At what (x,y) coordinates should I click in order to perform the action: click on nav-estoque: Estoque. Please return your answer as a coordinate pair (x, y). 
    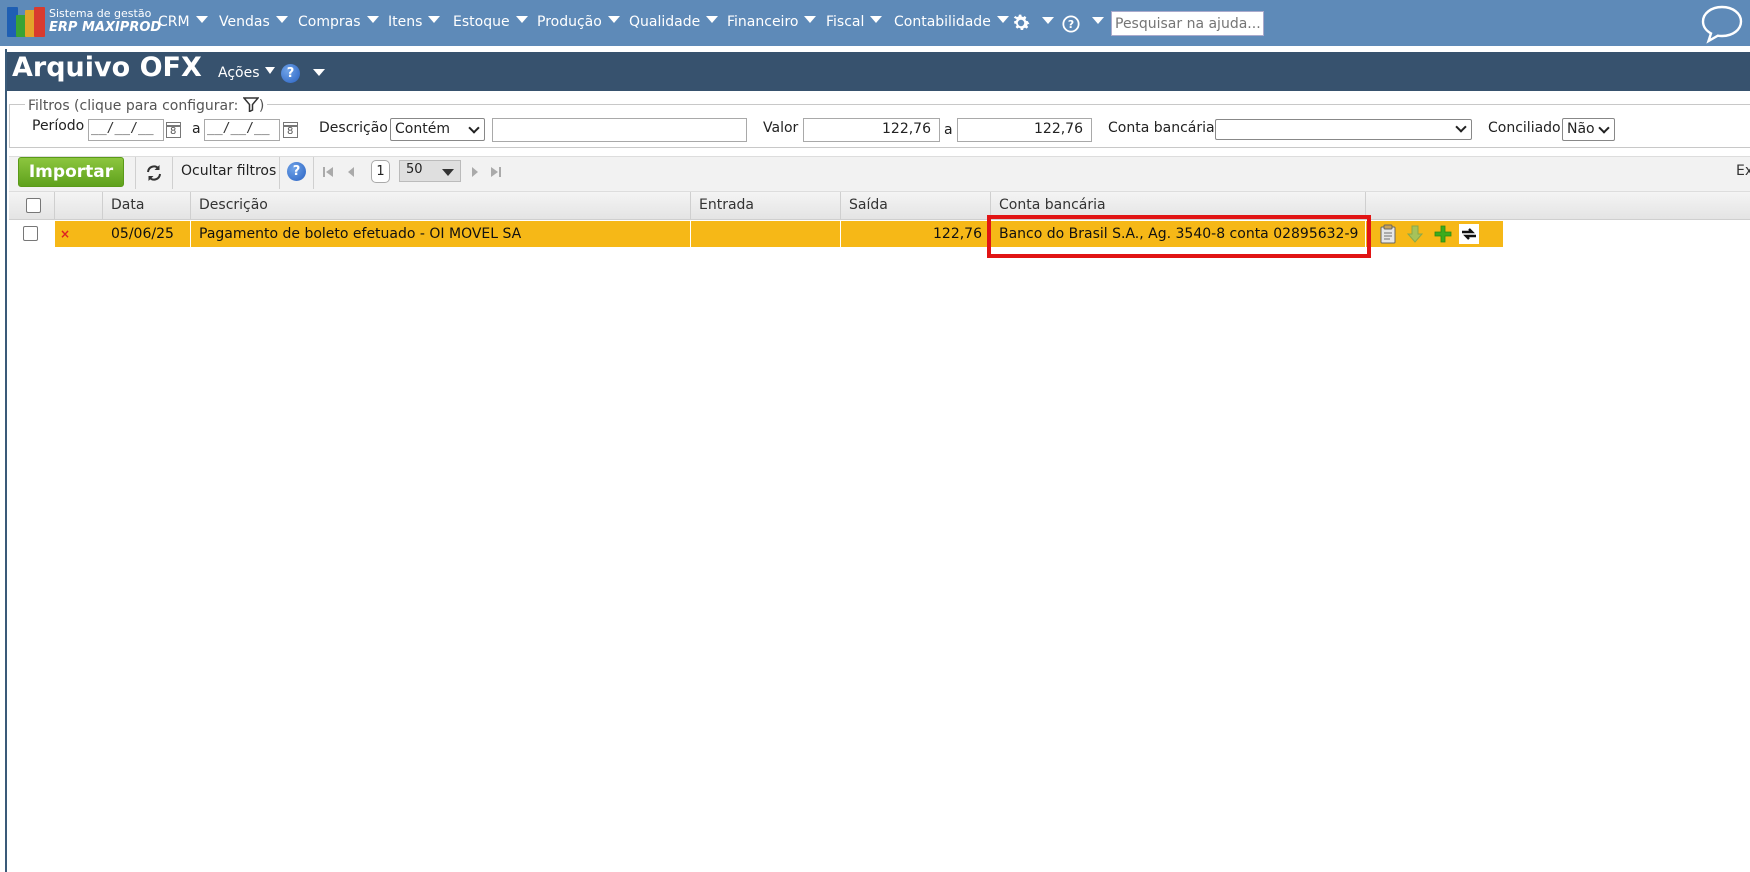
    Looking at the image, I should click on (490, 22).